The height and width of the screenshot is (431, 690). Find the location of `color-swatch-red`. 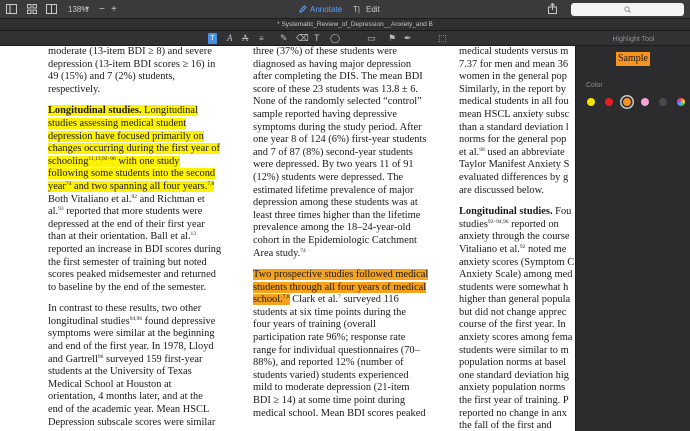

color-swatch-red is located at coordinates (609, 102).